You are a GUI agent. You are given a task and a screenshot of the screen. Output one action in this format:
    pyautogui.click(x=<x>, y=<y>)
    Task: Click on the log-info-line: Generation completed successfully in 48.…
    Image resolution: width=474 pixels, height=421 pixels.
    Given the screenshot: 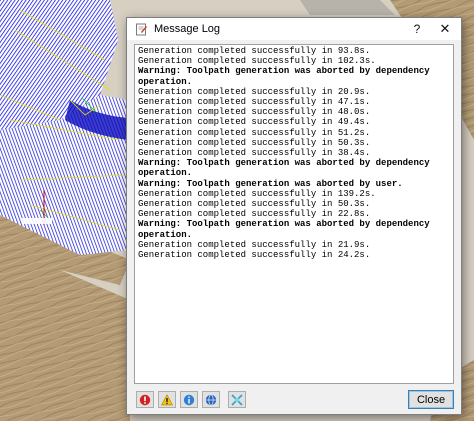 What is the action you would take?
    pyautogui.click(x=254, y=112)
    